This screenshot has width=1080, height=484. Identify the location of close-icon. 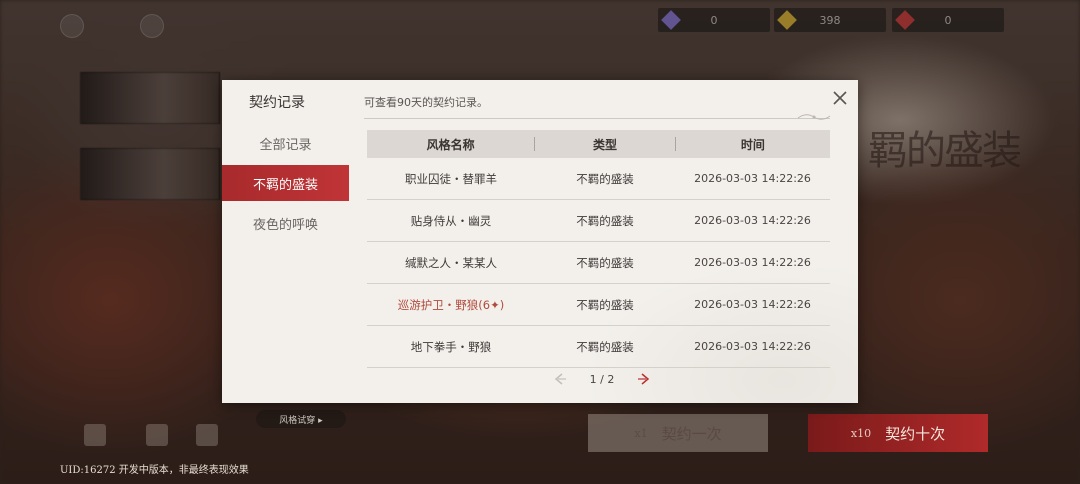
(840, 98).